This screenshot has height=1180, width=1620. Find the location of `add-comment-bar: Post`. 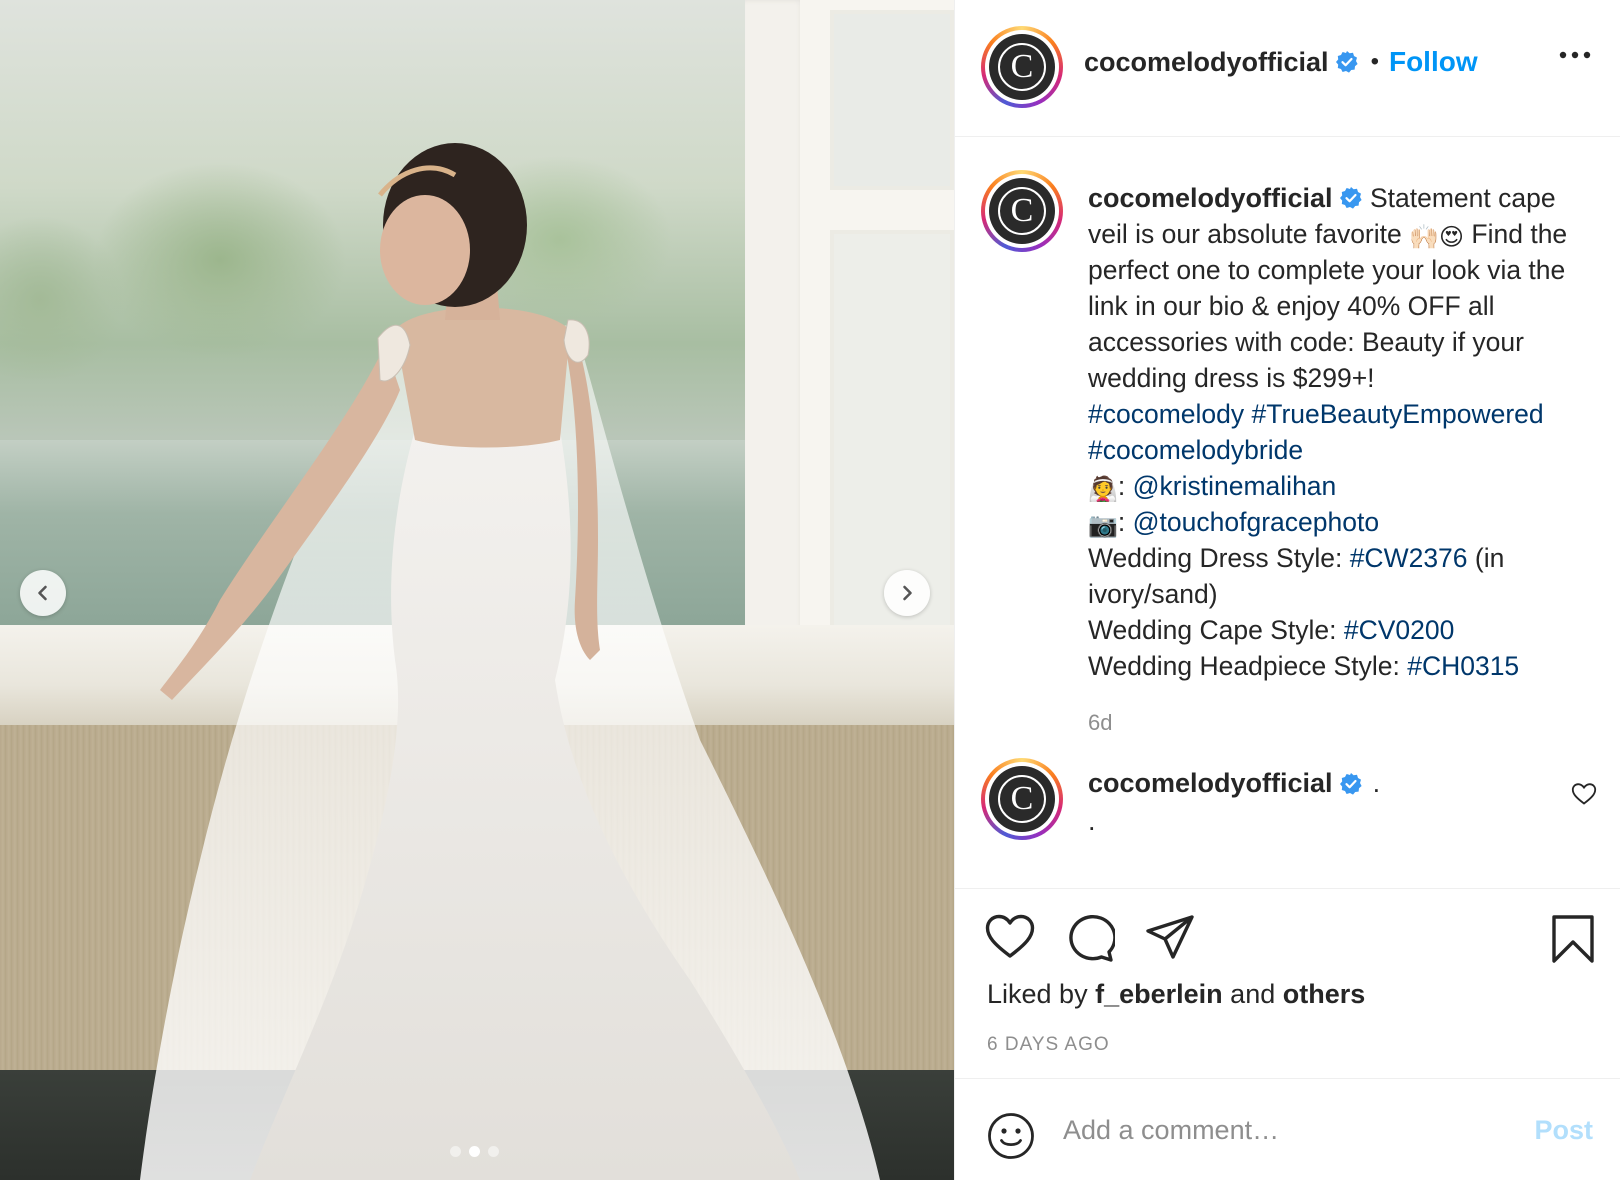

add-comment-bar: Post is located at coordinates (1287, 1129).